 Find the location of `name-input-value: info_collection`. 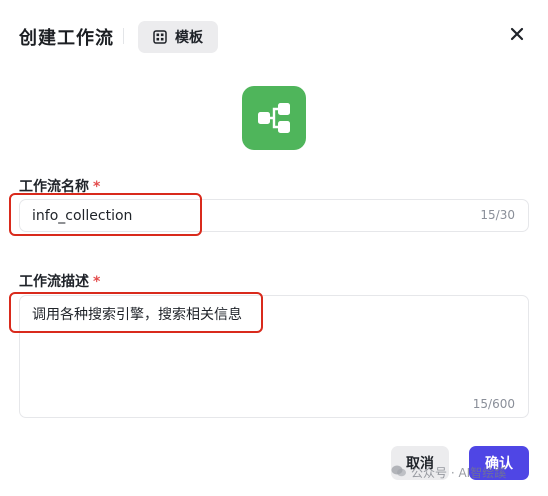

name-input-value: info_collection is located at coordinates (82, 216).